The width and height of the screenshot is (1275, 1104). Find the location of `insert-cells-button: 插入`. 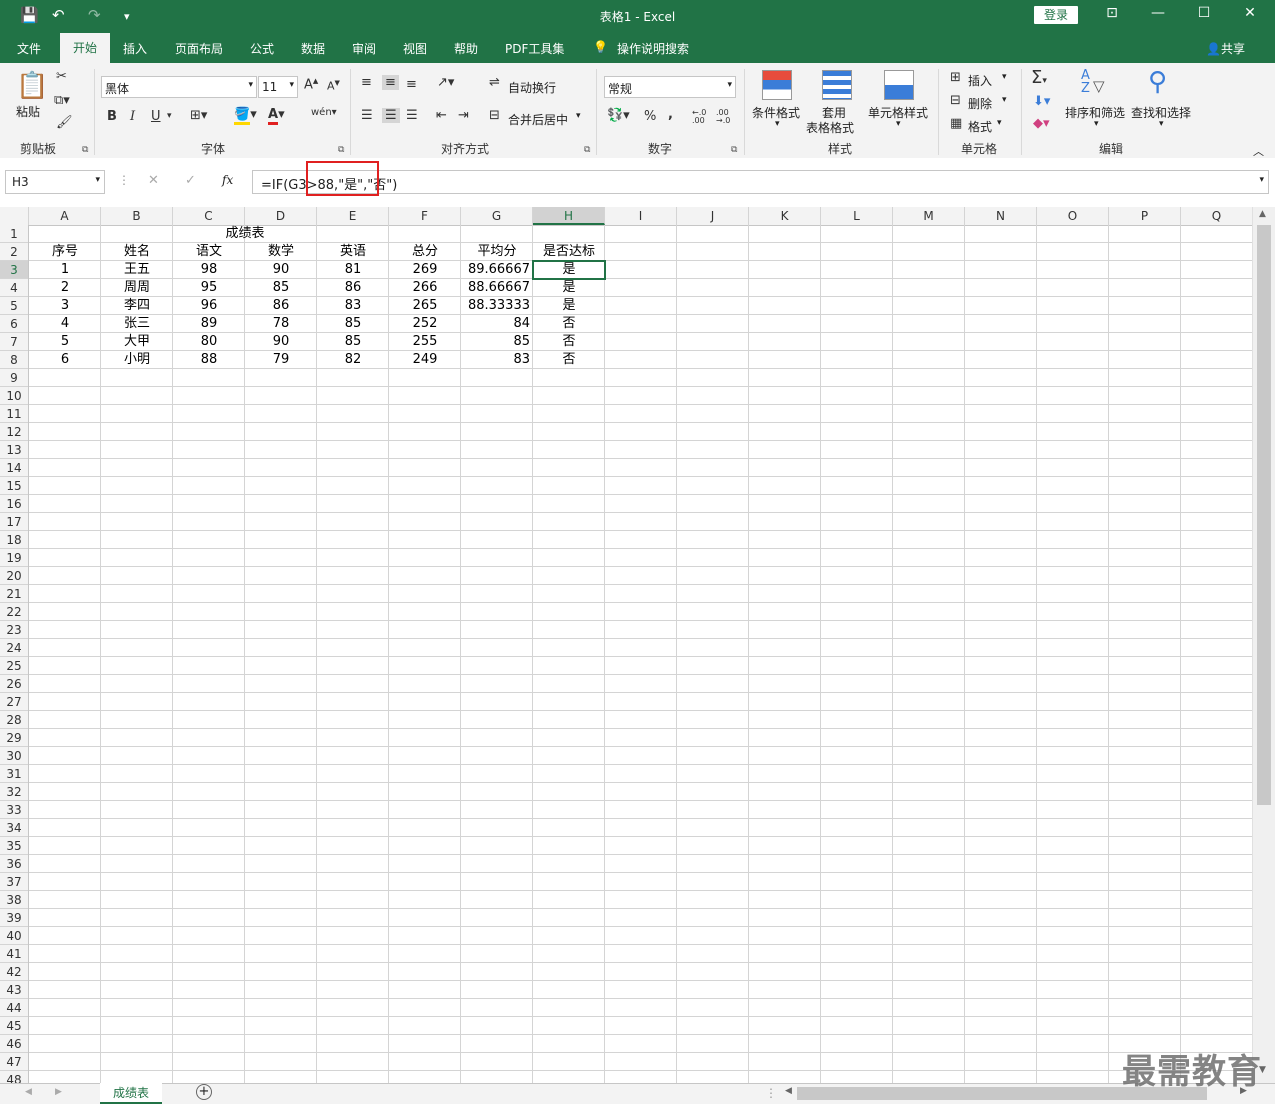

insert-cells-button: 插入 is located at coordinates (980, 80).